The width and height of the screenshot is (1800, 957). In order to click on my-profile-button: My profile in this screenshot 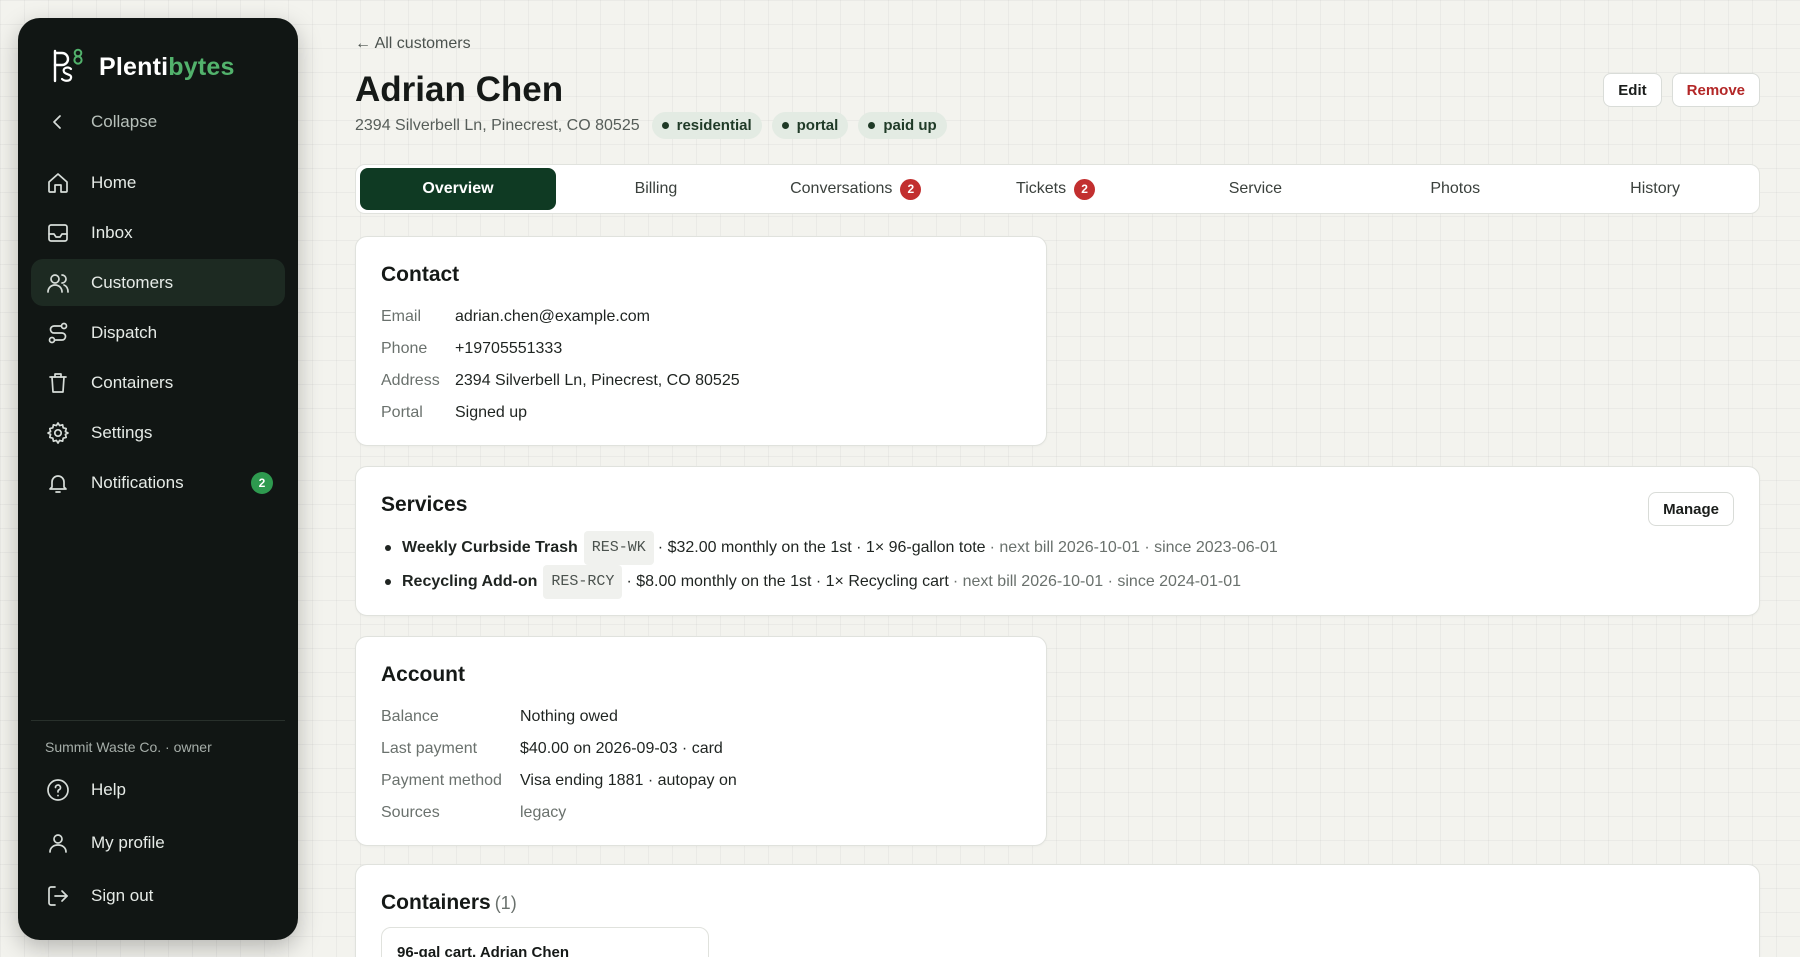, I will do `click(158, 842)`.